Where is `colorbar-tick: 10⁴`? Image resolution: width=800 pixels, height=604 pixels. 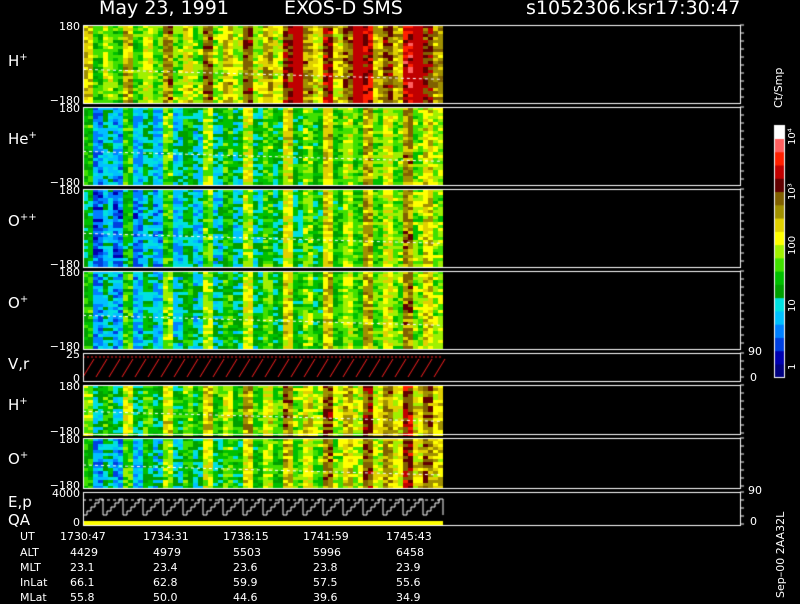 colorbar-tick: 10⁴ is located at coordinates (792, 136).